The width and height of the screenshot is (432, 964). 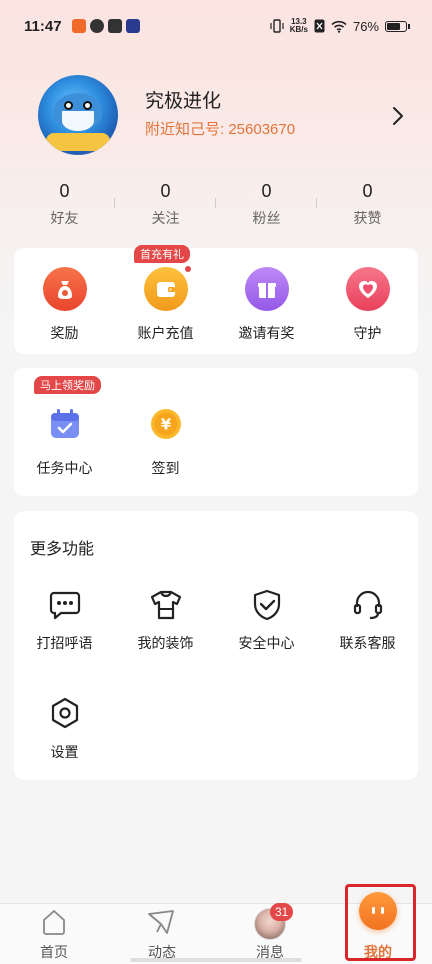 I want to click on profile-header: 究极进化 附近知己号: 25603670, so click(x=216, y=120).